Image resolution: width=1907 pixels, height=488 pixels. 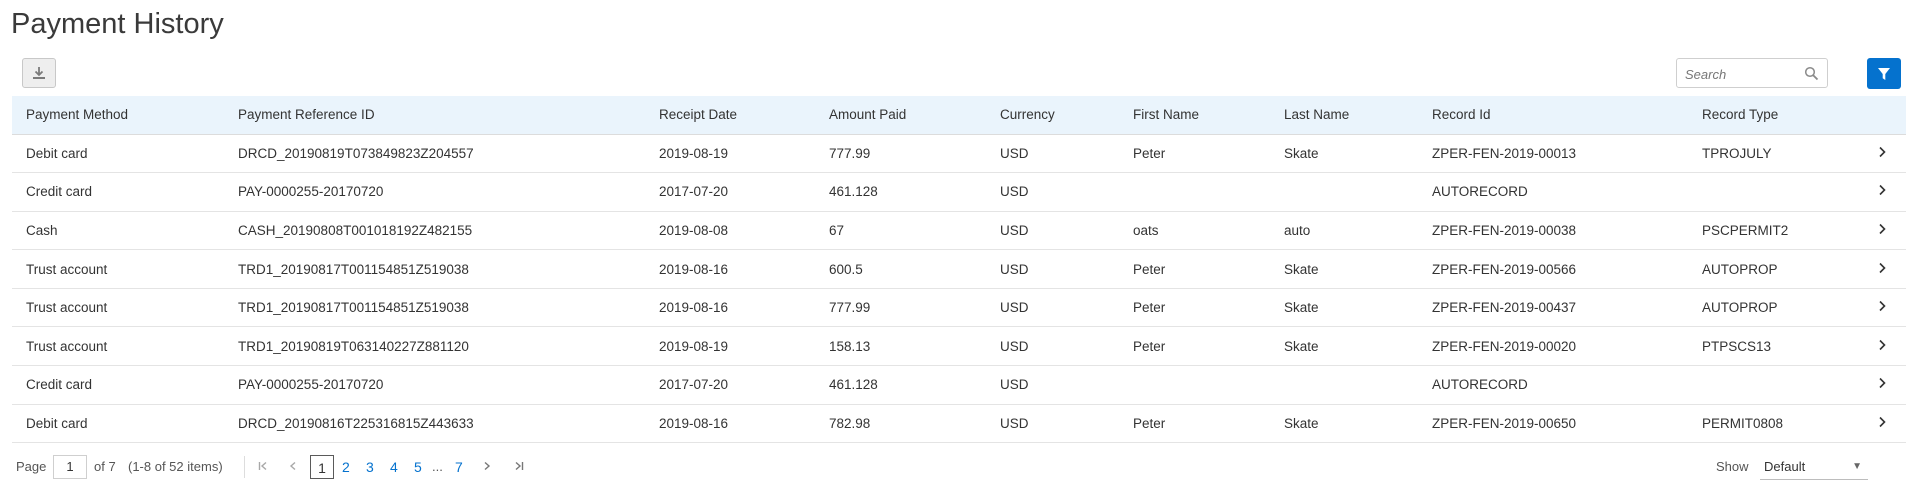 I want to click on filter-button, so click(x=1884, y=73).